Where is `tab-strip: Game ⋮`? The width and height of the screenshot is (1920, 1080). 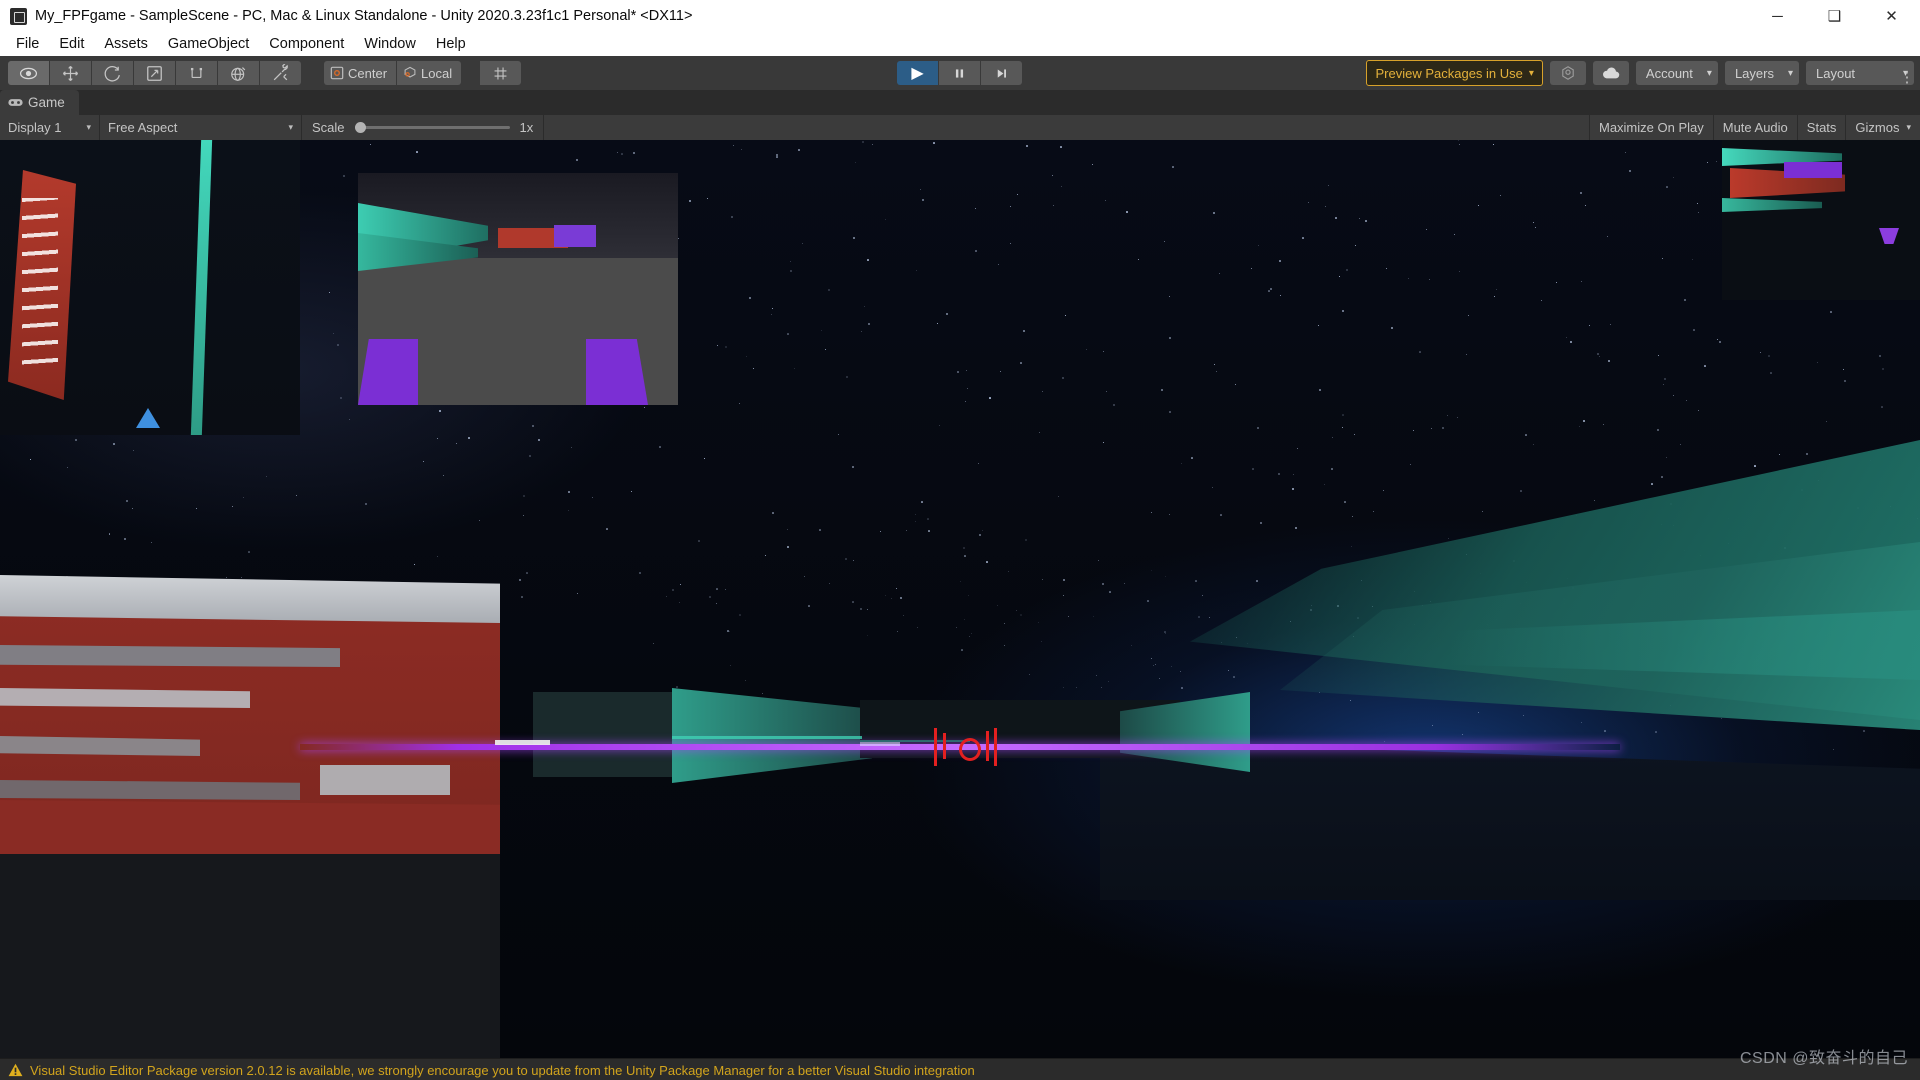
tab-strip: Game ⋮ is located at coordinates (960, 92).